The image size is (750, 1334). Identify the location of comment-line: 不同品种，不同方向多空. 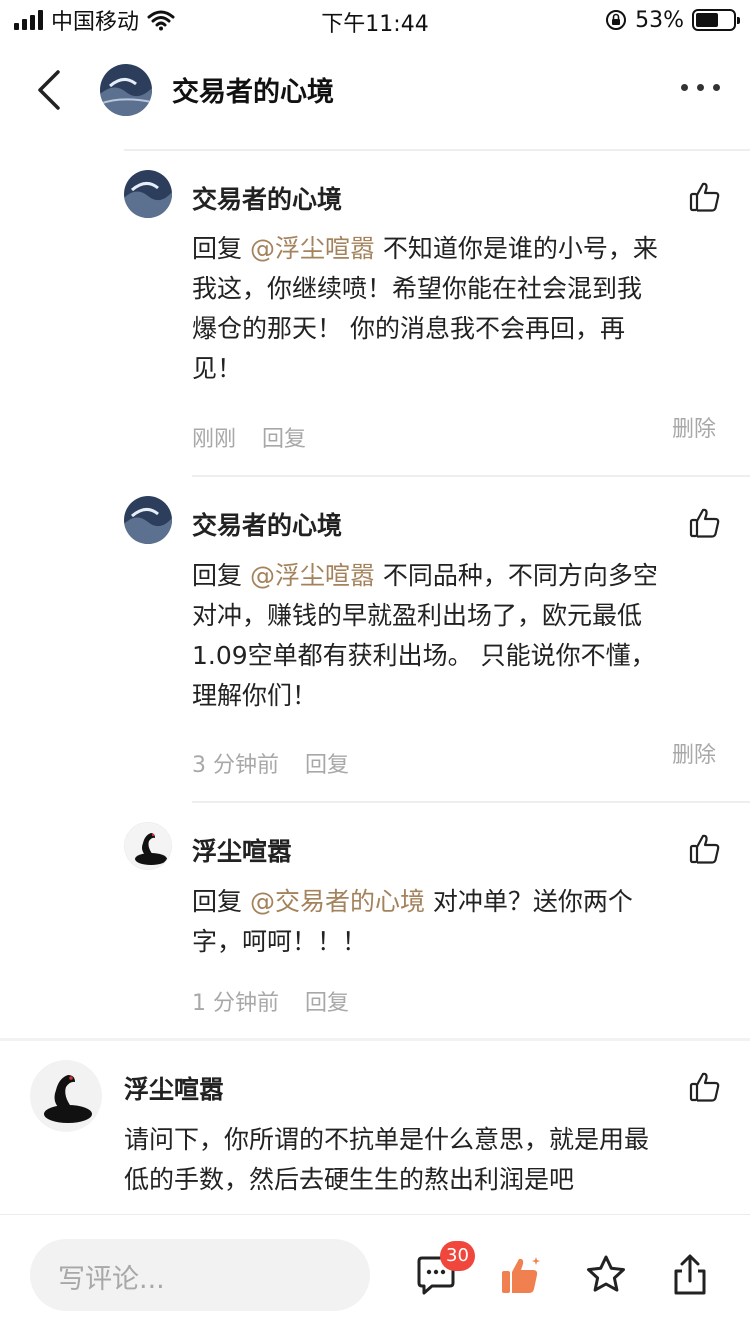
(516, 575).